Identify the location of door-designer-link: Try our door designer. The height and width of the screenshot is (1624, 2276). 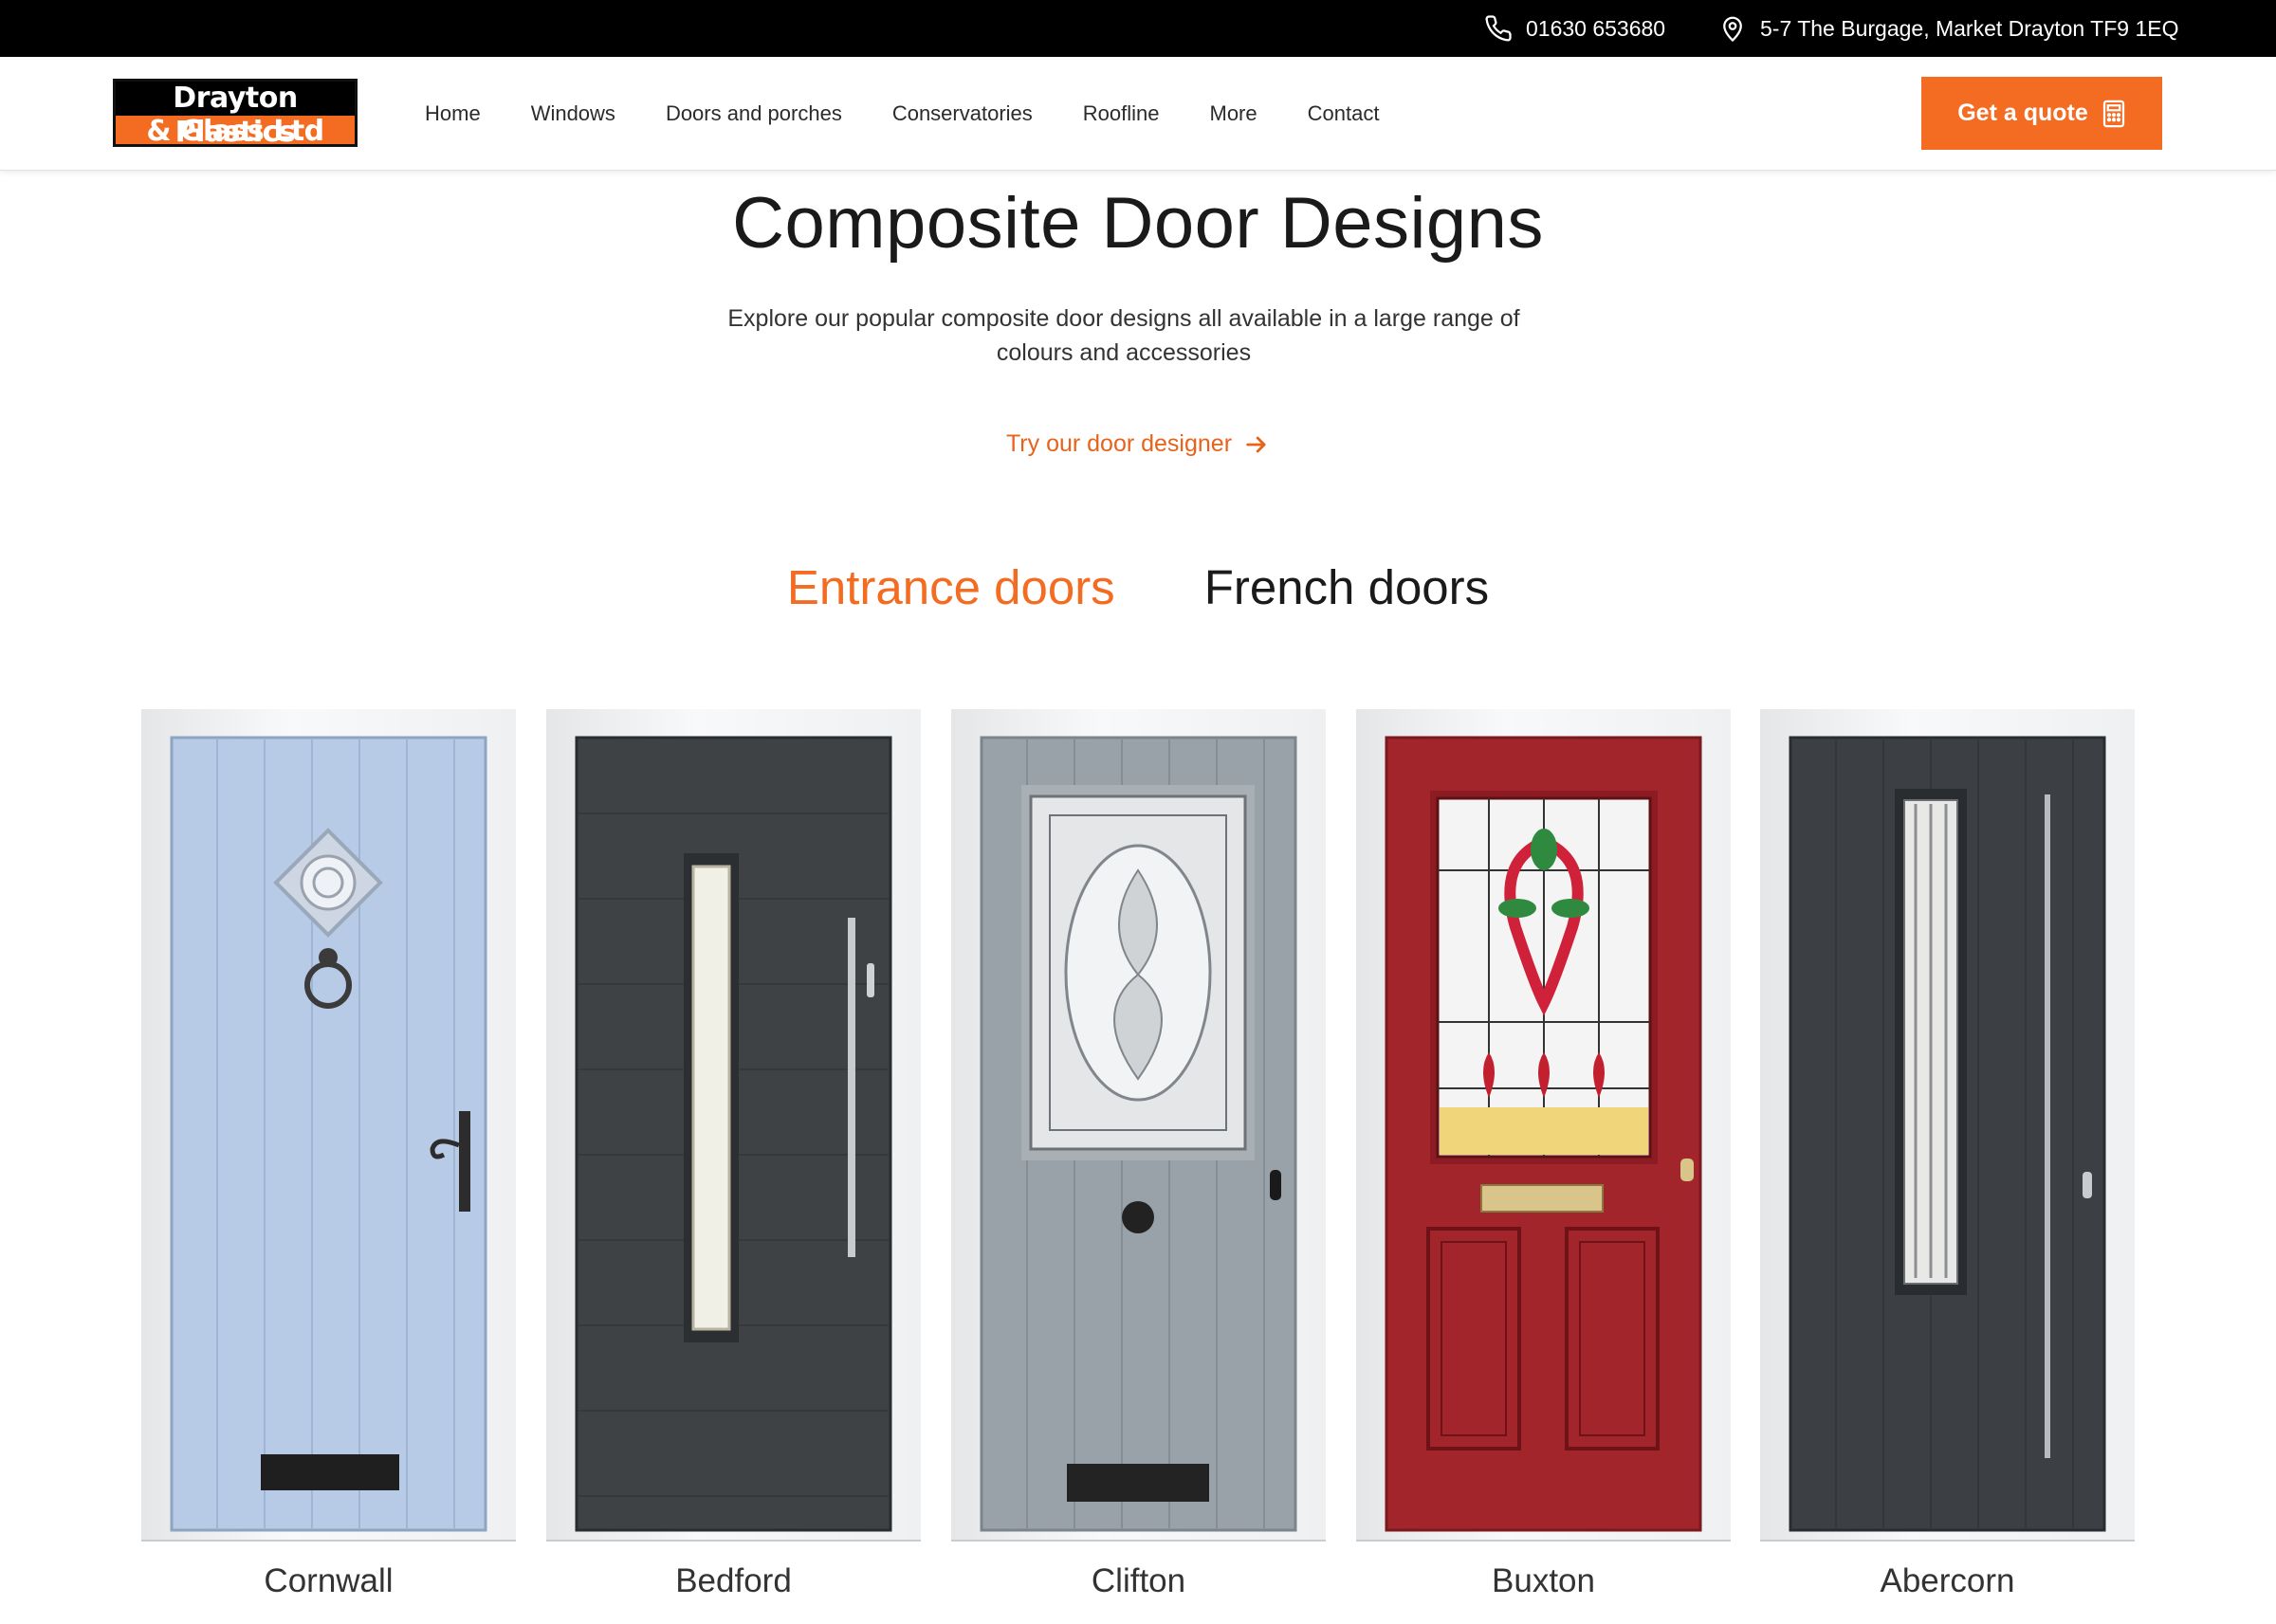
(1138, 444).